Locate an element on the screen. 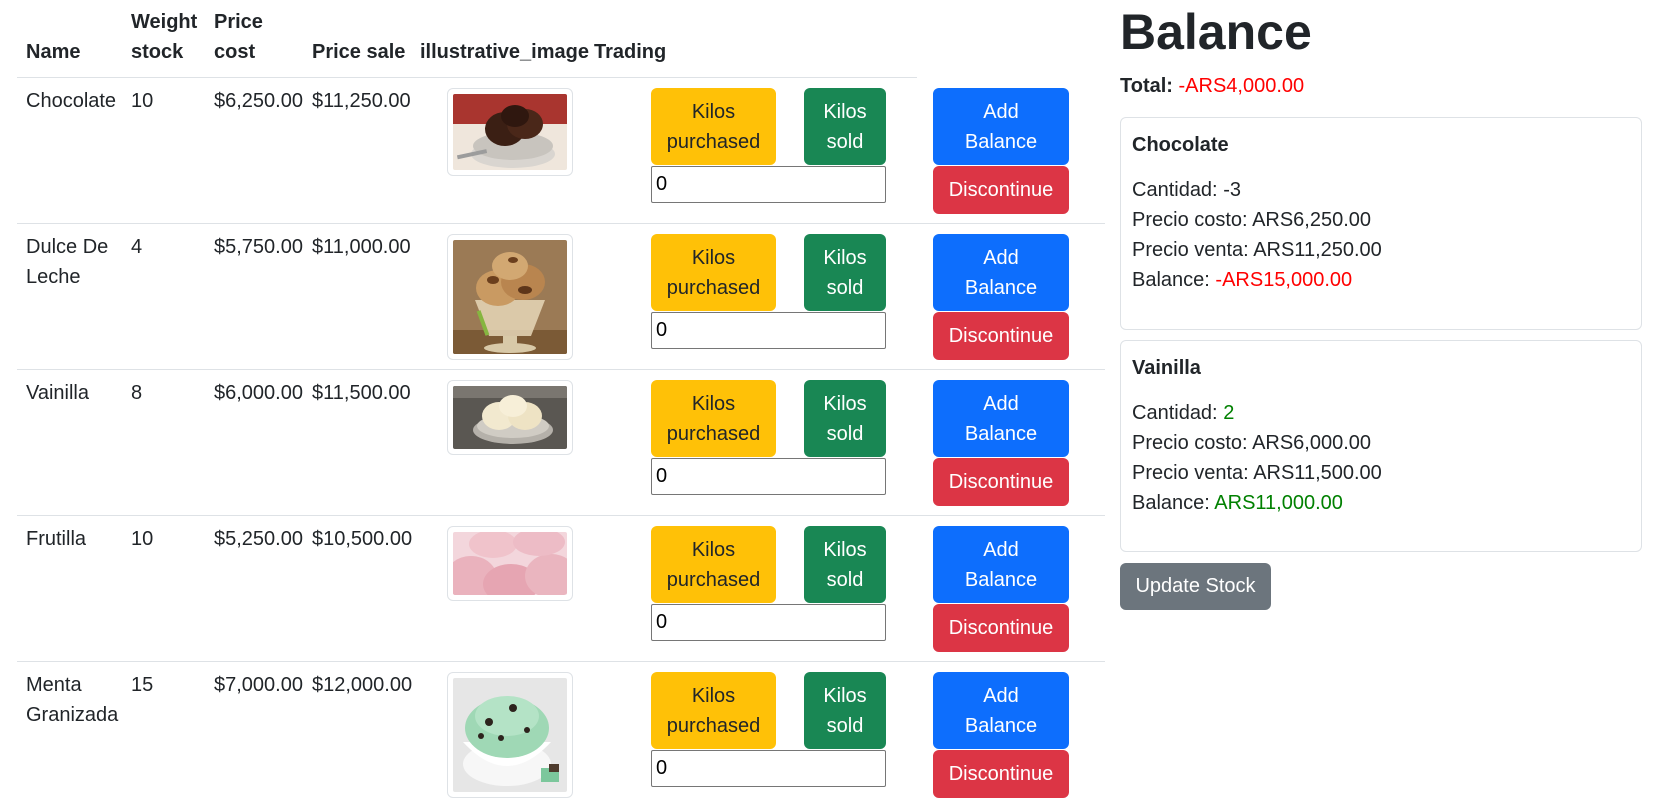 This screenshot has height=808, width=1672. product-name: Frutilla is located at coordinates (56, 539).